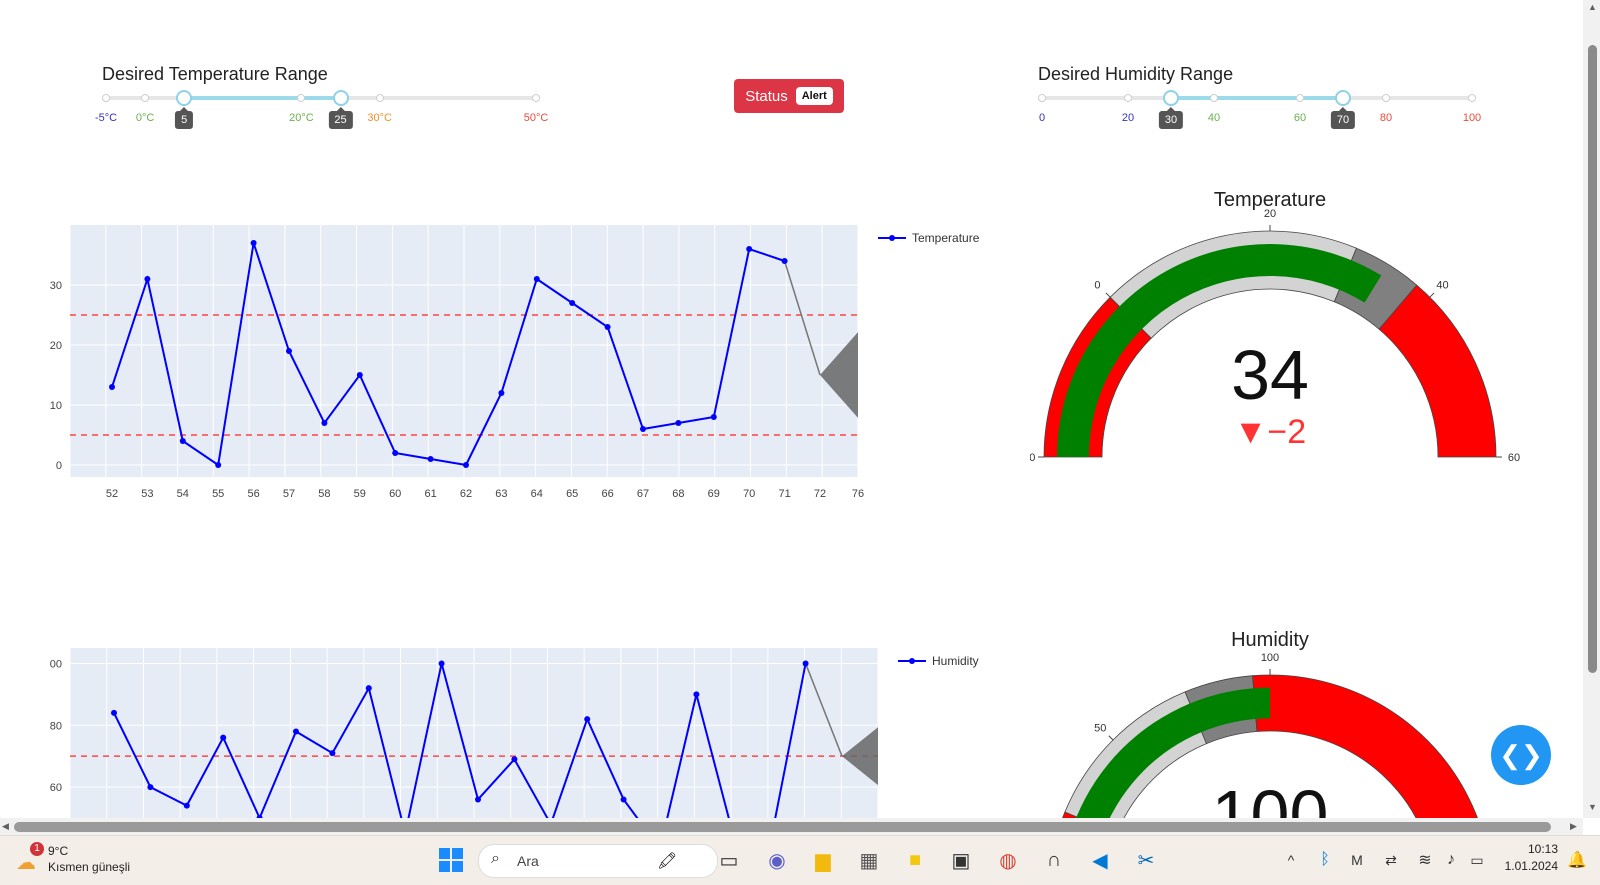 The height and width of the screenshot is (885, 1600). Describe the element at coordinates (1573, 826) in the screenshot. I see `scroll-right-arrow: ▶` at that location.